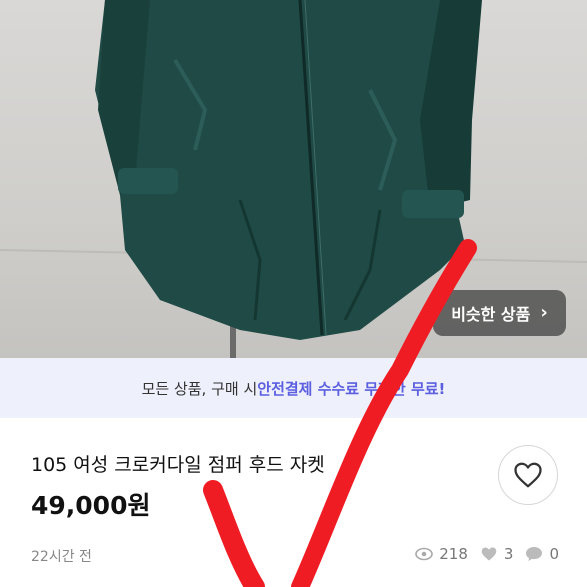 The image size is (587, 587). What do you see at coordinates (491, 314) in the screenshot?
I see `similar-products-label: 비슷한 상품` at bounding box center [491, 314].